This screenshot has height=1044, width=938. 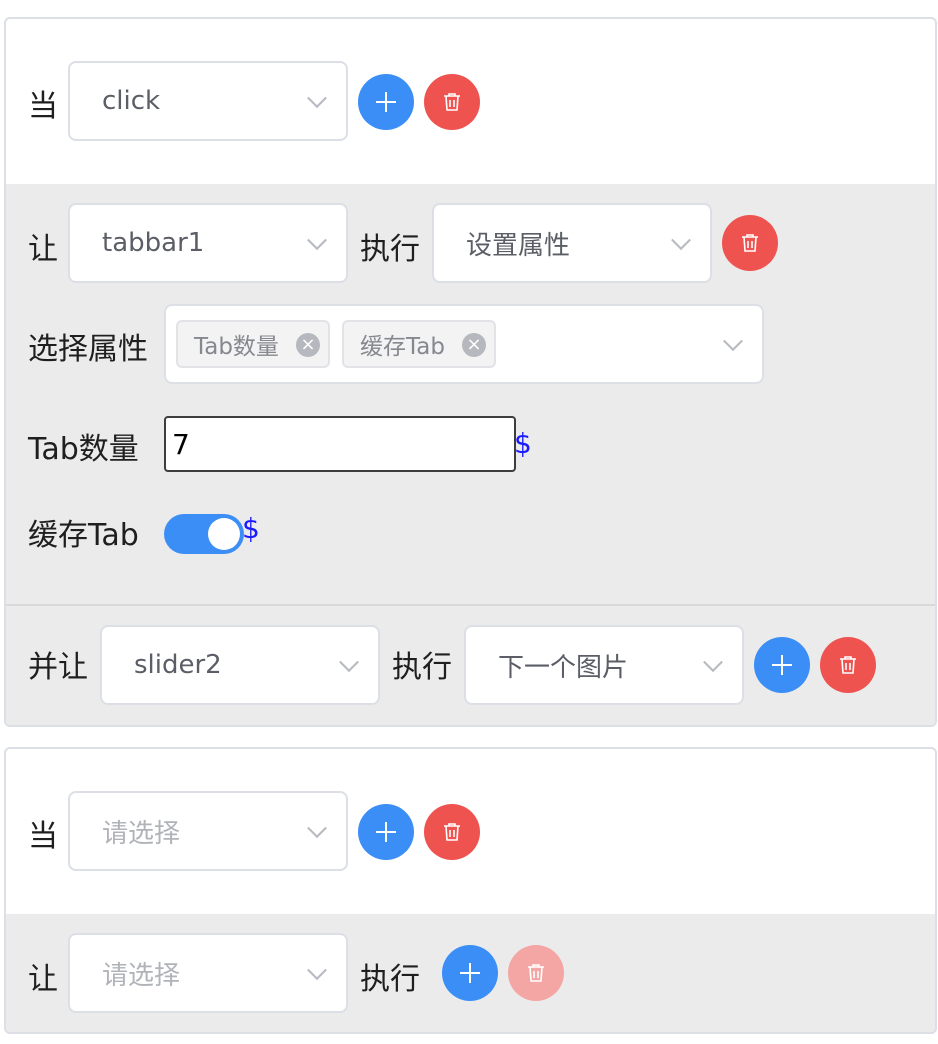 What do you see at coordinates (208, 101) in the screenshot?
I see `event-select: click` at bounding box center [208, 101].